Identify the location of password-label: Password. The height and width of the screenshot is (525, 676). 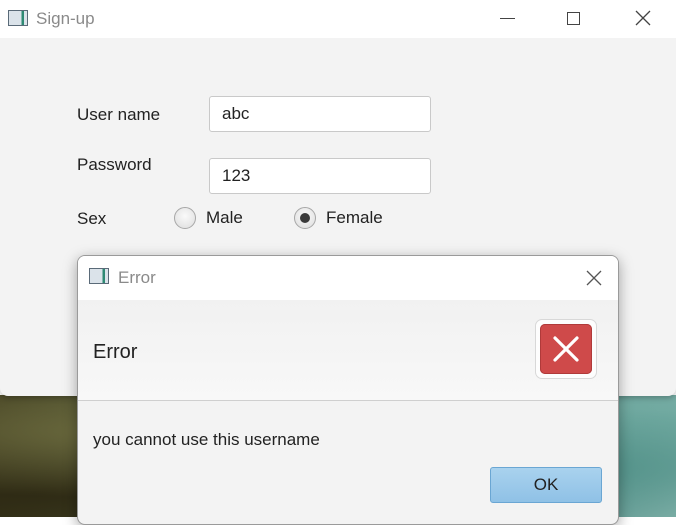
(114, 164).